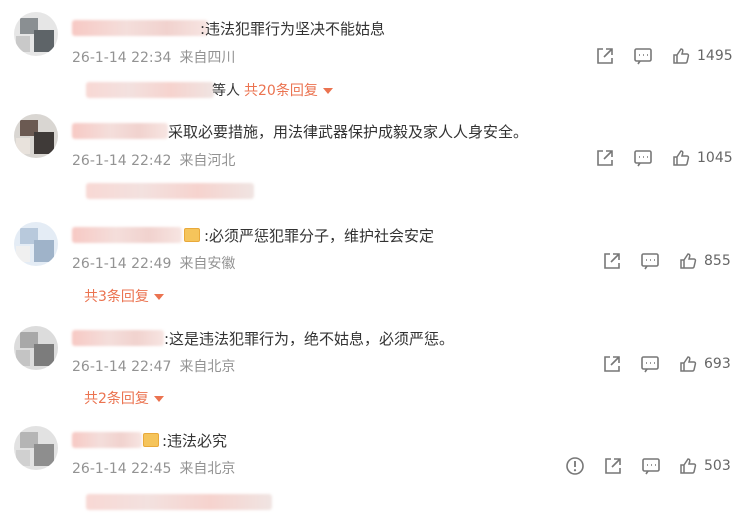 The height and width of the screenshot is (516, 750). What do you see at coordinates (116, 399) in the screenshot?
I see `reply-count-link: 共2条回复` at bounding box center [116, 399].